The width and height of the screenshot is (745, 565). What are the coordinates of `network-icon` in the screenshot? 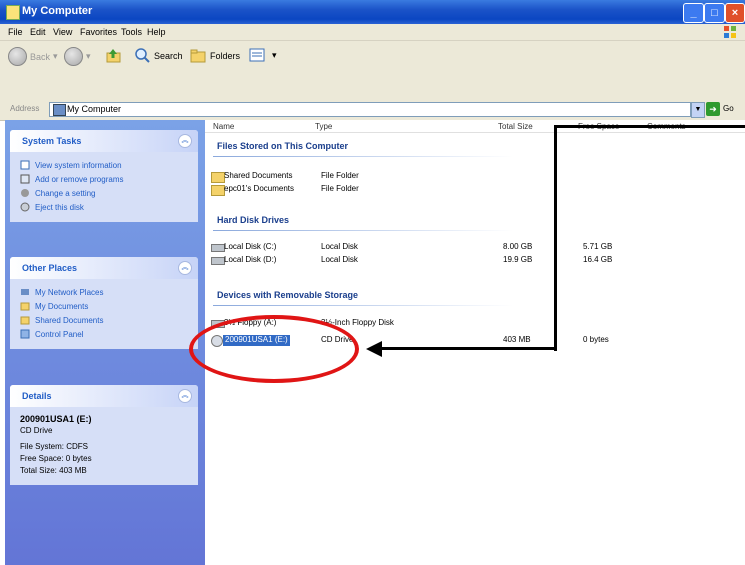 It's located at (25, 292).